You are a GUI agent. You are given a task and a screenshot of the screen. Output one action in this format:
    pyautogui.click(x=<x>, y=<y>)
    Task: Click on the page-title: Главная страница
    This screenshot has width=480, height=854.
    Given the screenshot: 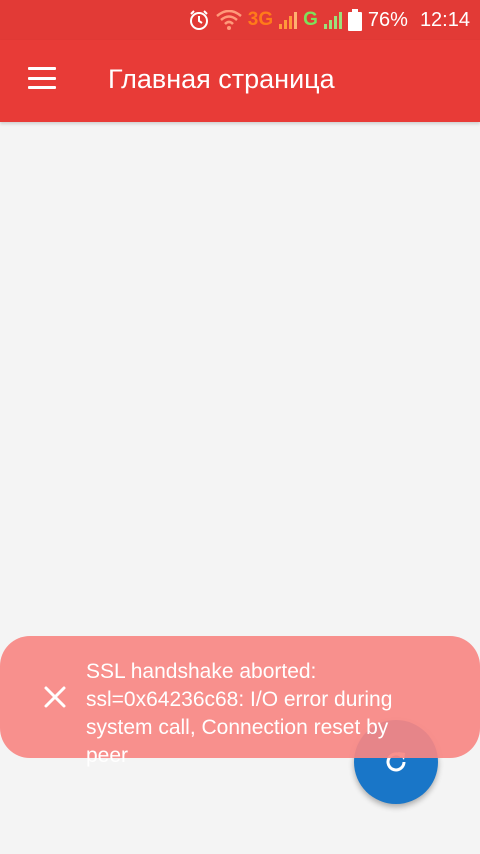 What is the action you would take?
    pyautogui.click(x=221, y=79)
    